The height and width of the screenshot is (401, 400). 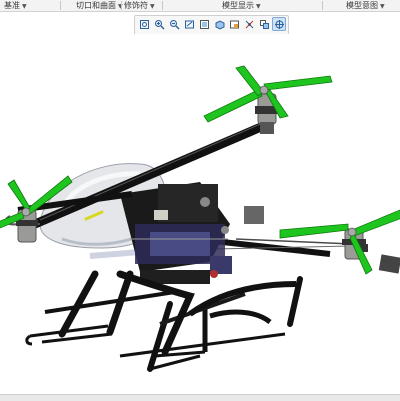 I want to click on zoom-out-icon, so click(x=174, y=24).